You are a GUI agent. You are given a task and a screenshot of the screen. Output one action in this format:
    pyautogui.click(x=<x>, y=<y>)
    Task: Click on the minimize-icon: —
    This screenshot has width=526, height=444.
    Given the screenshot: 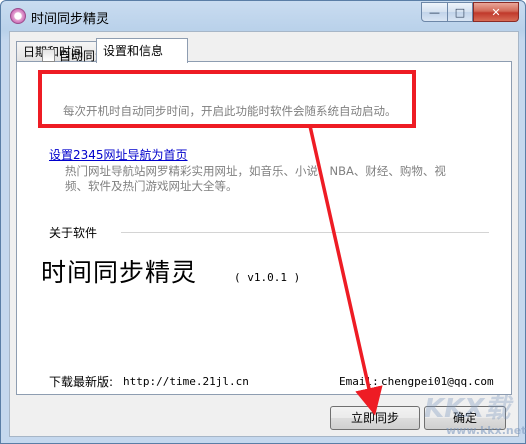 What is the action you would take?
    pyautogui.click(x=434, y=12)
    